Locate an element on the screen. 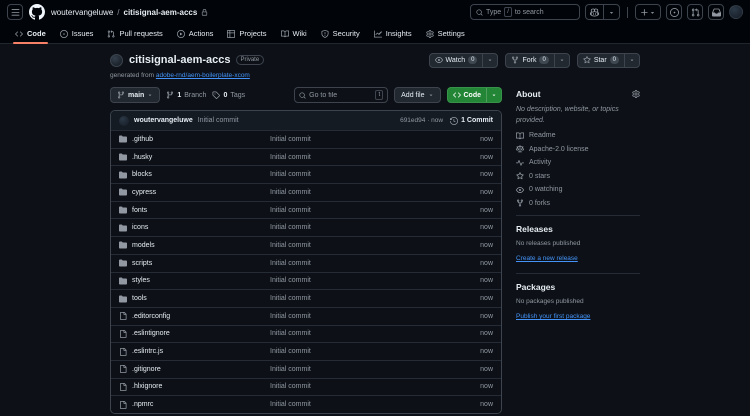  commit-sha-link: 691ed94 · now is located at coordinates (421, 120).